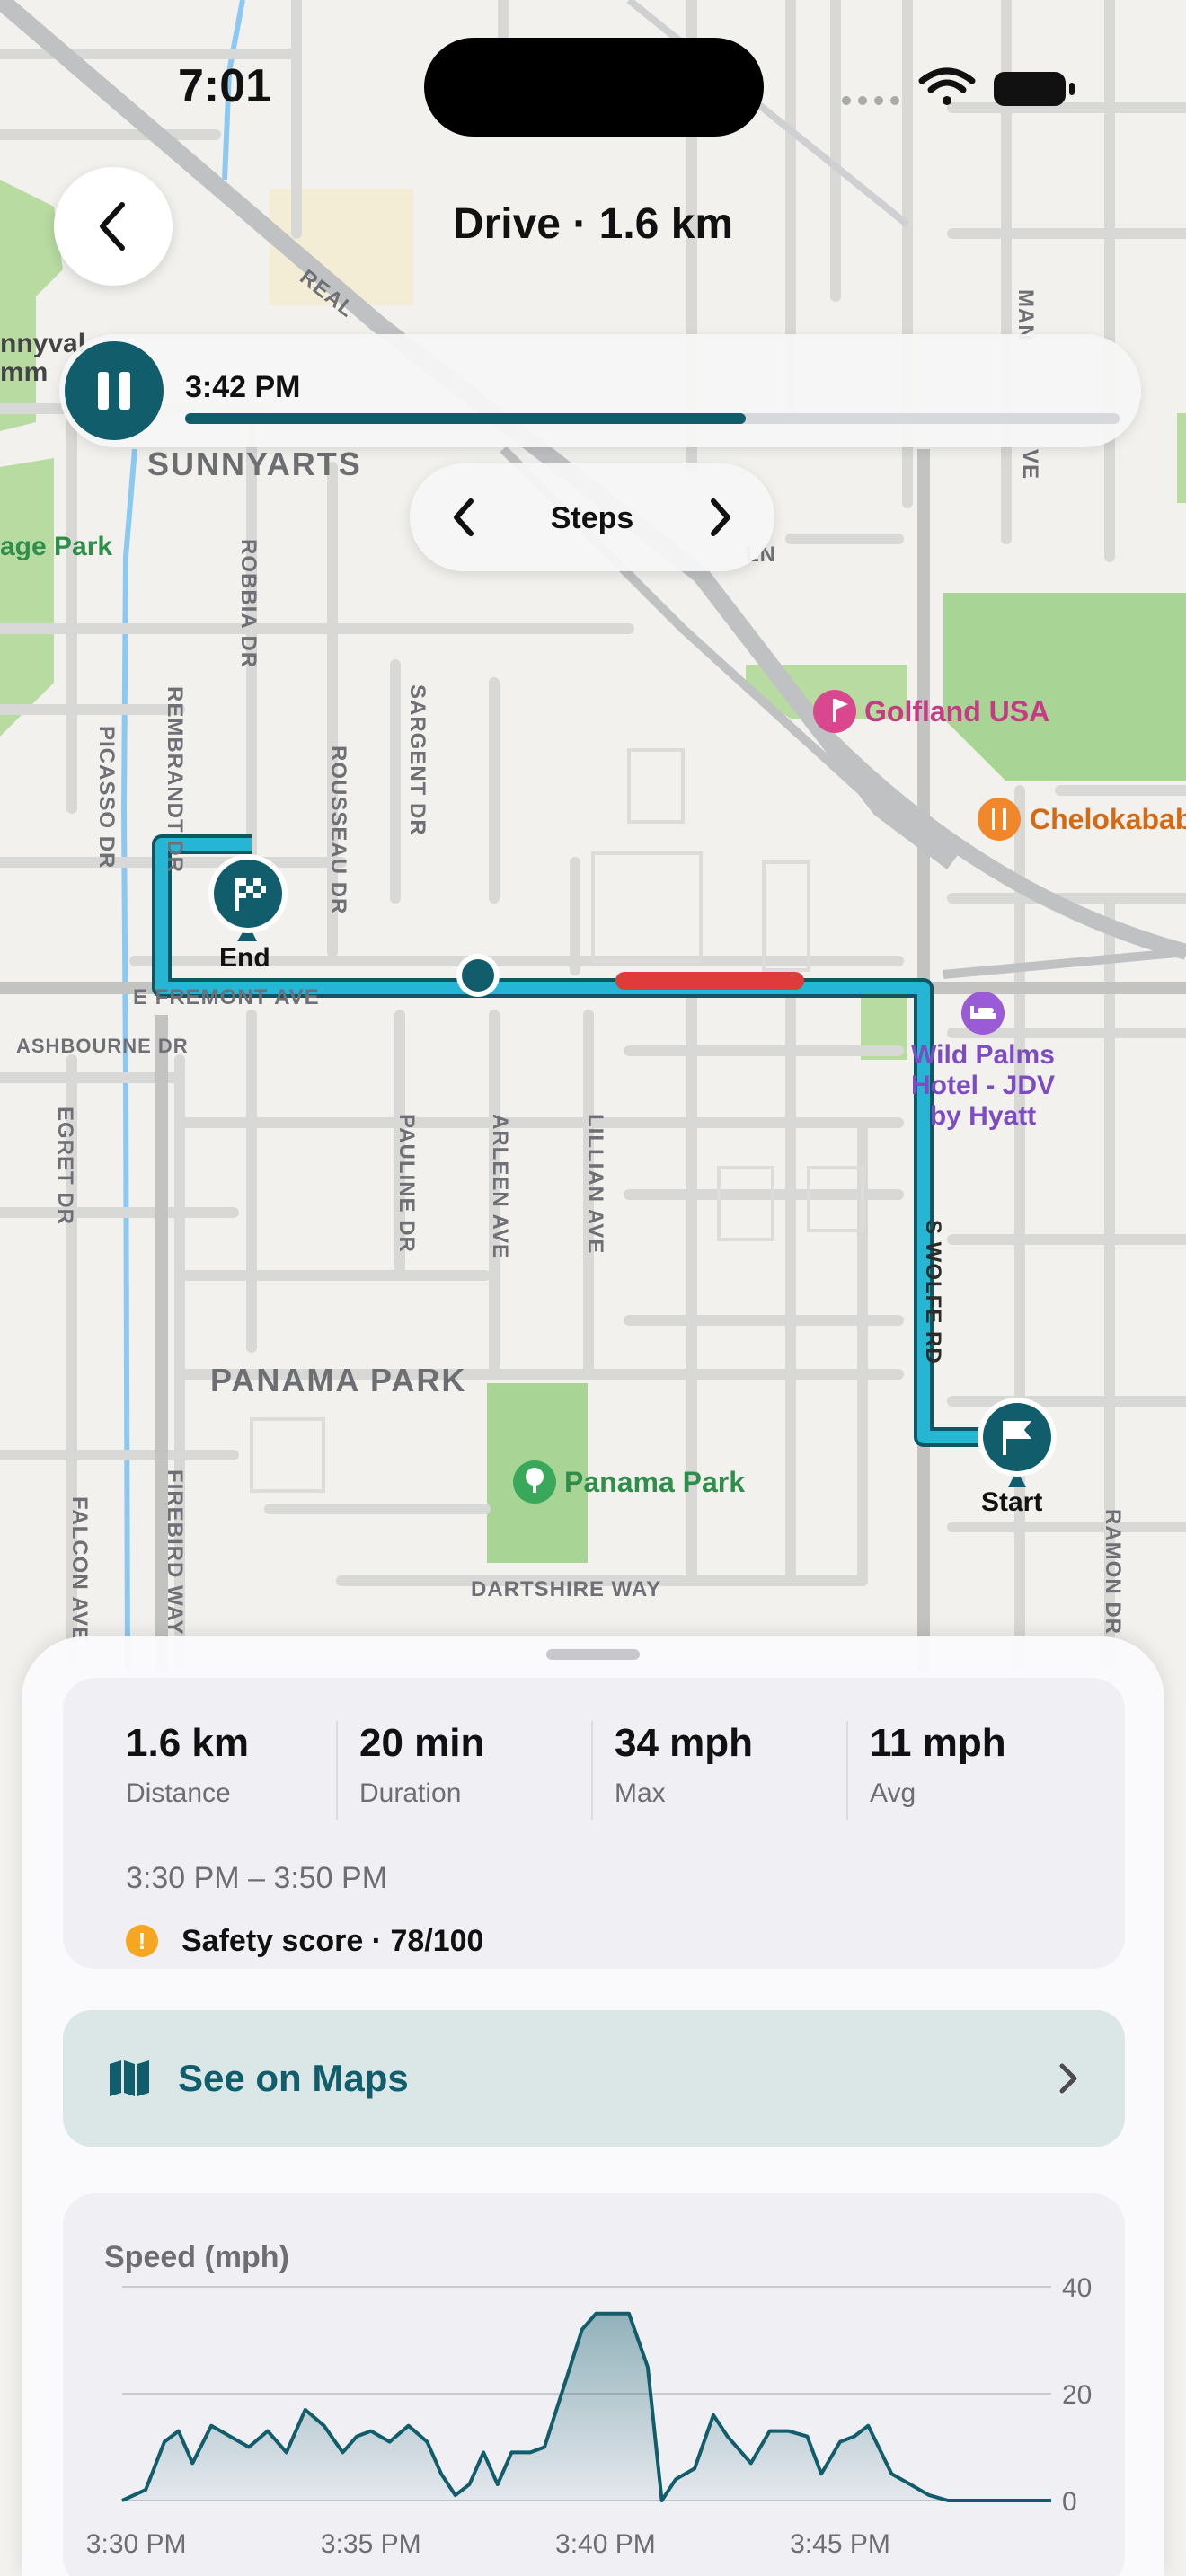 The height and width of the screenshot is (2576, 1186). What do you see at coordinates (1108, 819) in the screenshot?
I see `poi-label-chelokabab: Chelokabab` at bounding box center [1108, 819].